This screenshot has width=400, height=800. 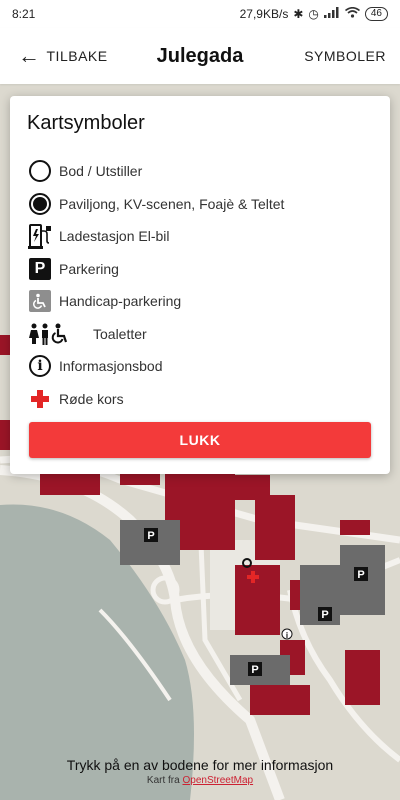 I want to click on back-label: TILBAKE, so click(x=77, y=56).